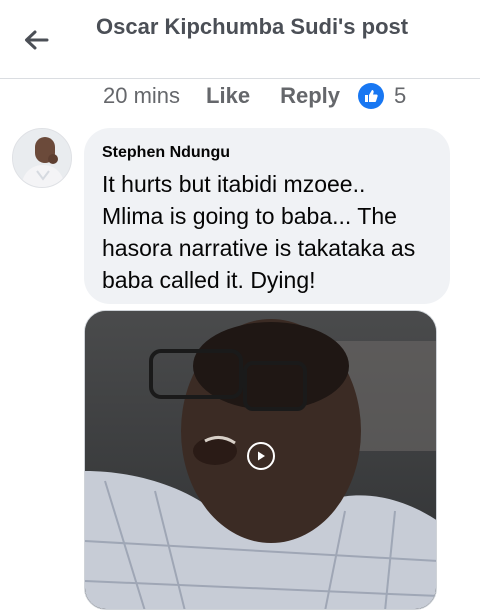 The height and width of the screenshot is (616, 480). I want to click on reaction-count: 5, so click(400, 96).